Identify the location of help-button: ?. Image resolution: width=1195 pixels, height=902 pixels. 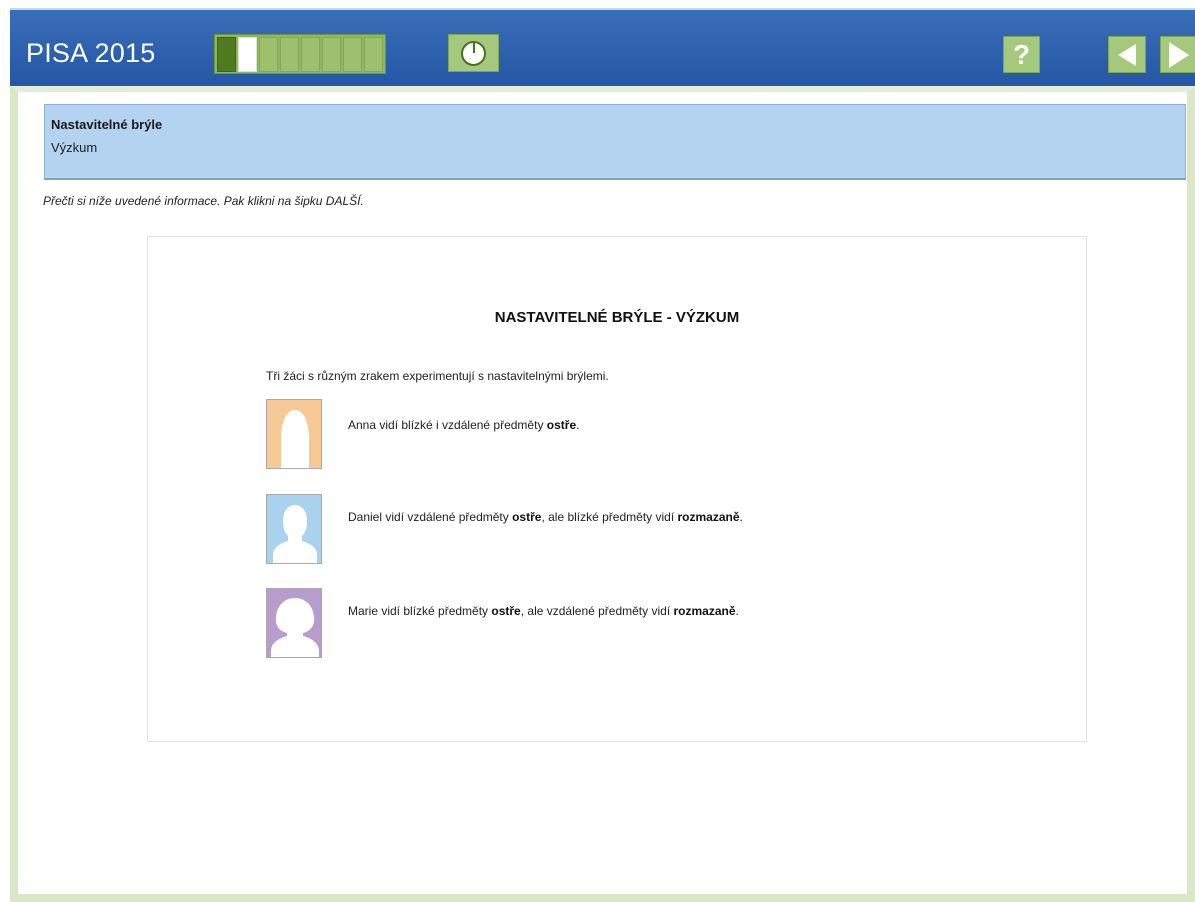
(1021, 54).